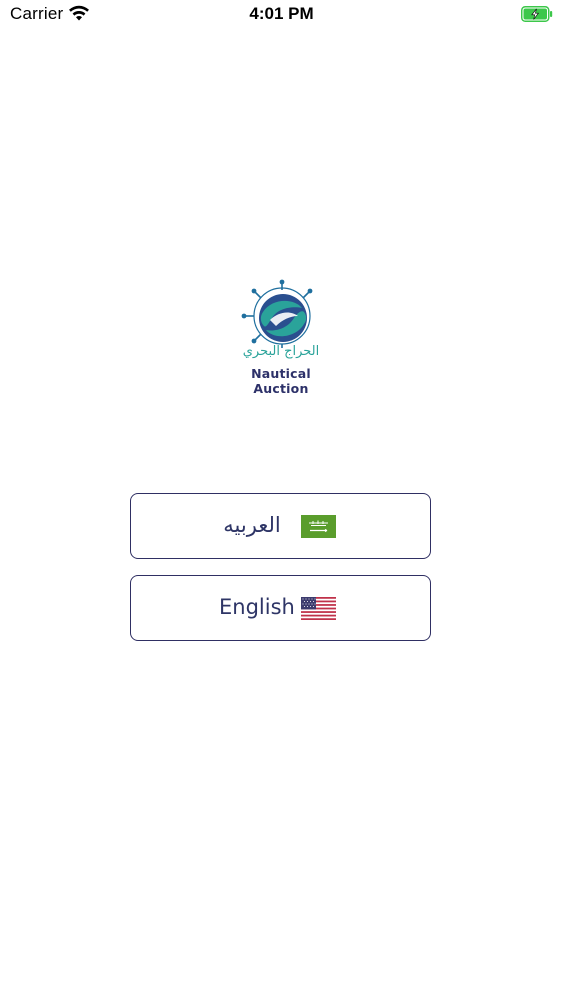 The width and height of the screenshot is (563, 1000). I want to click on arabic-language-label: العربيه, so click(252, 525).